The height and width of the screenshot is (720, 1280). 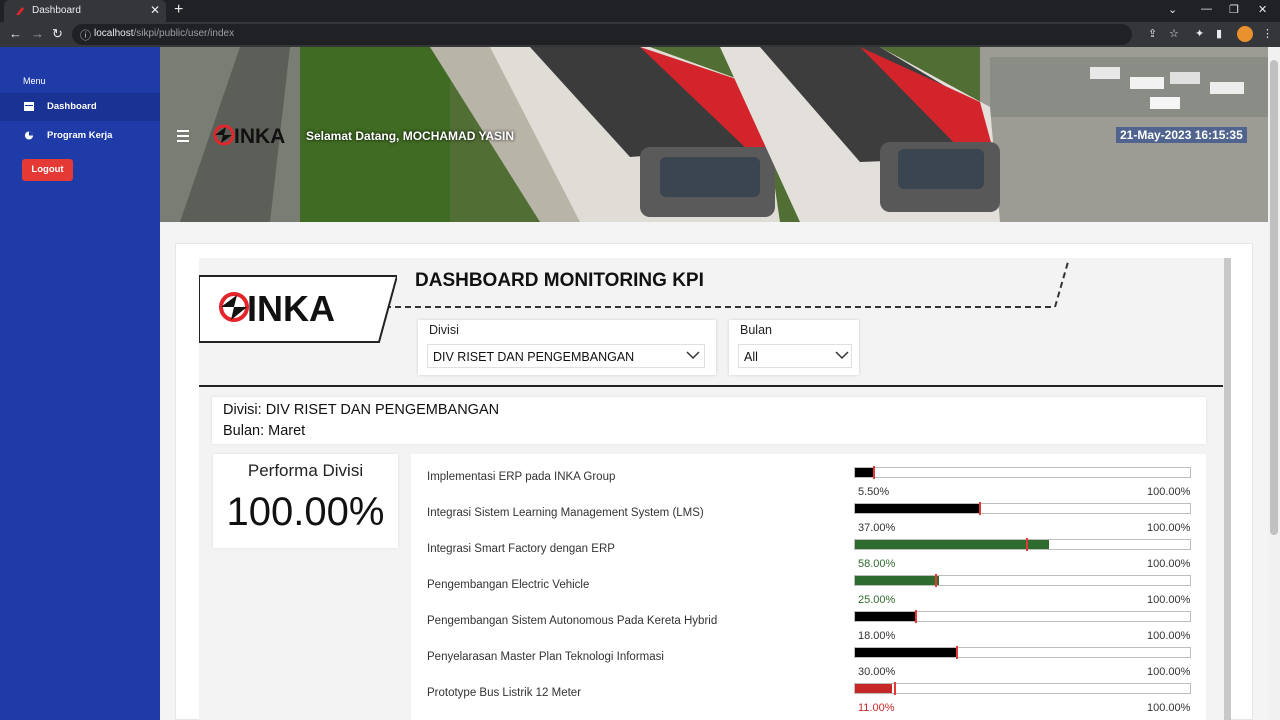 I want to click on kpi-value: 37.00%, so click(x=877, y=528).